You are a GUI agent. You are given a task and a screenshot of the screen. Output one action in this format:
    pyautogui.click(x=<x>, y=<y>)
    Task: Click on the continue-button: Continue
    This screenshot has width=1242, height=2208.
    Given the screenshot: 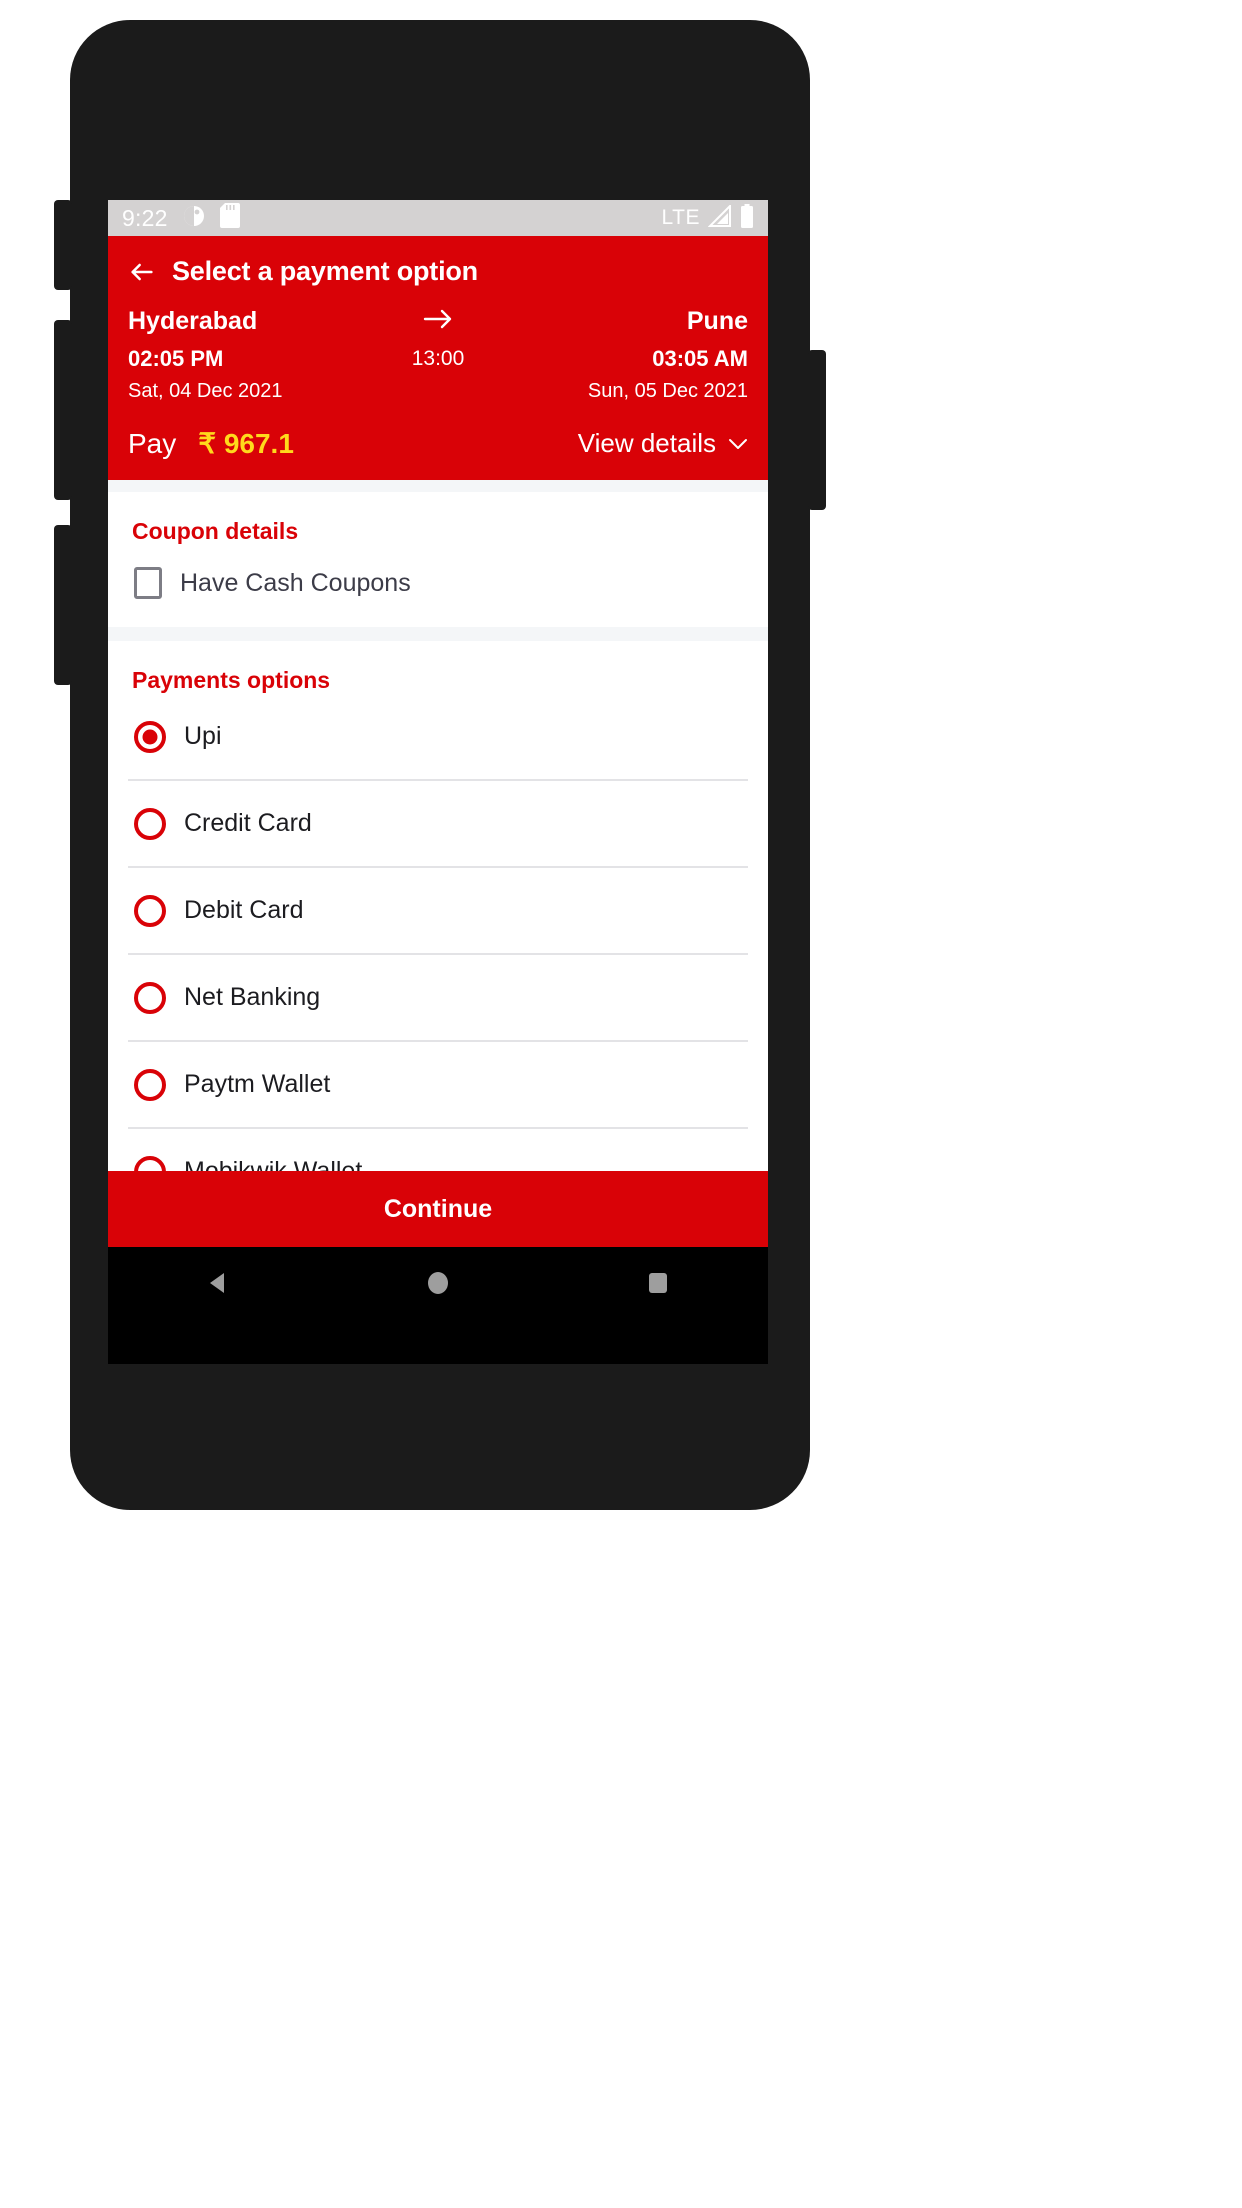 What is the action you would take?
    pyautogui.click(x=438, y=1209)
    